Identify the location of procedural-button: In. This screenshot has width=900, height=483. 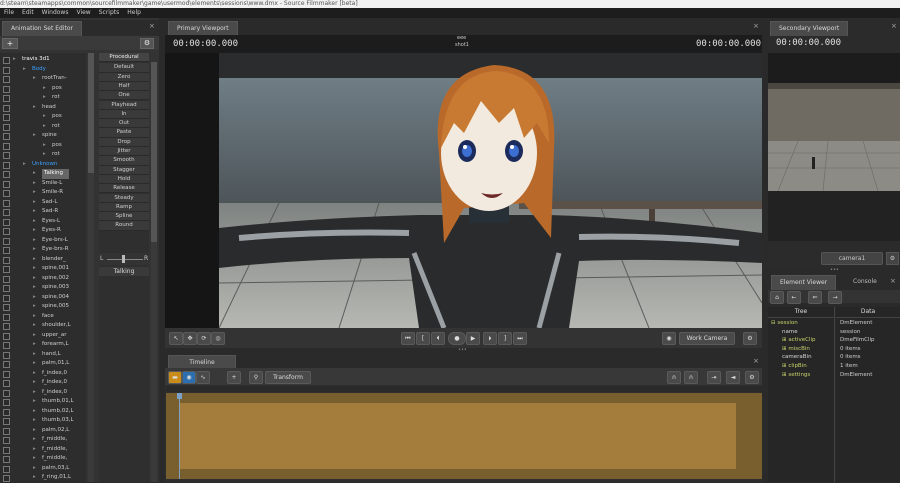
(124, 114).